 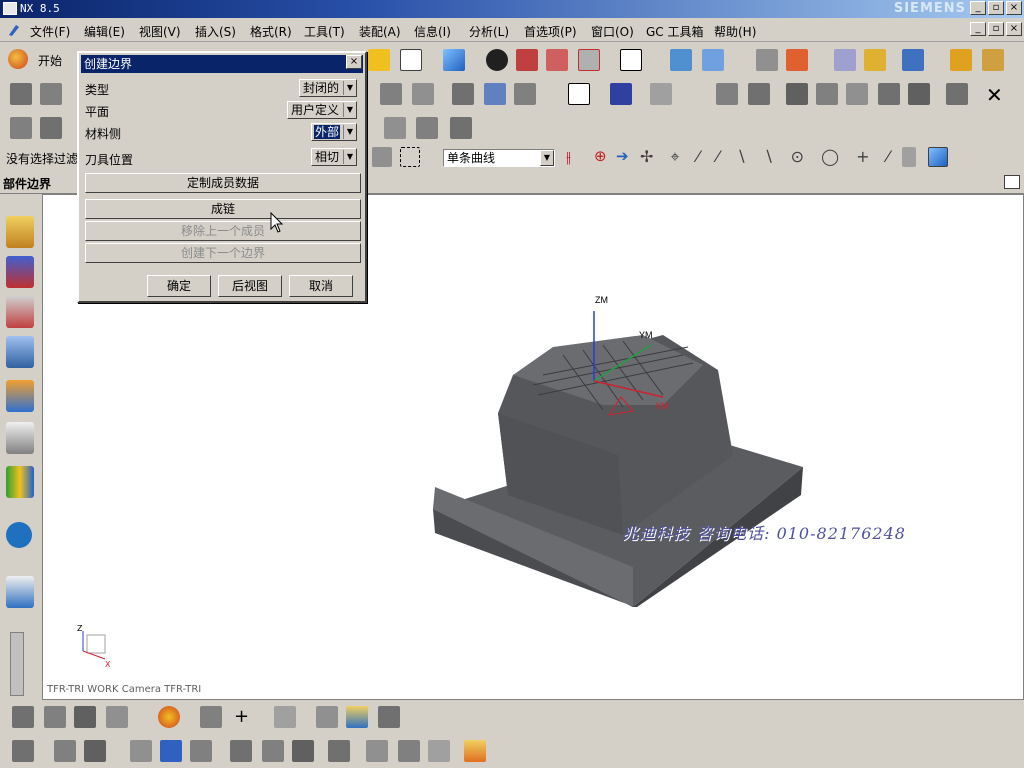 I want to click on selection-filter: 没有选择过滤, so click(x=42, y=158).